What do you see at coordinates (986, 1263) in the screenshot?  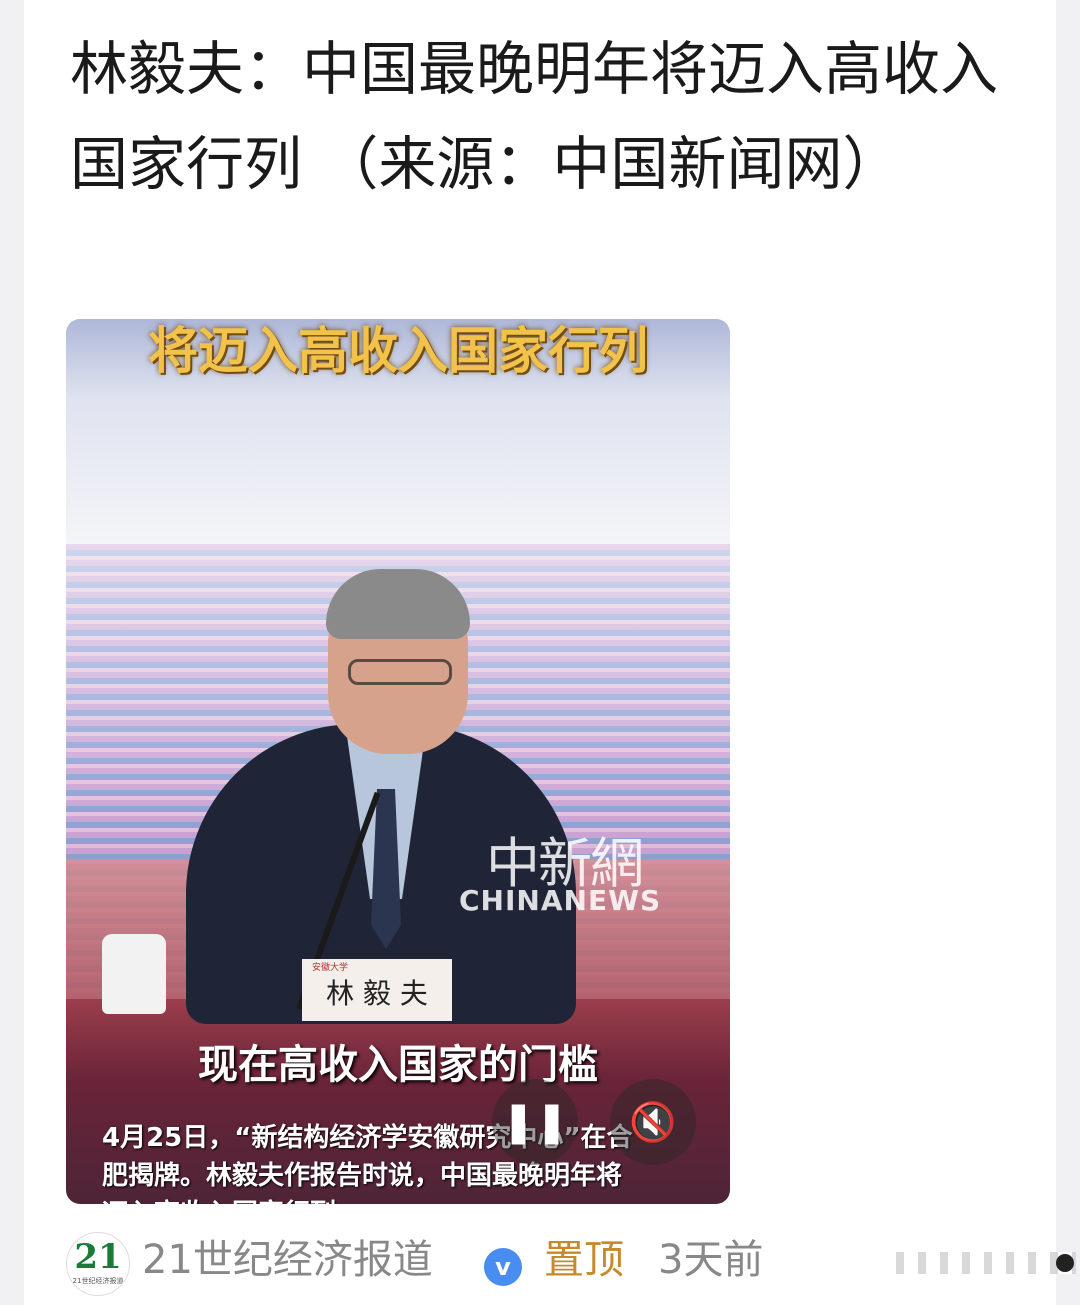 I see `more-options-fade` at bounding box center [986, 1263].